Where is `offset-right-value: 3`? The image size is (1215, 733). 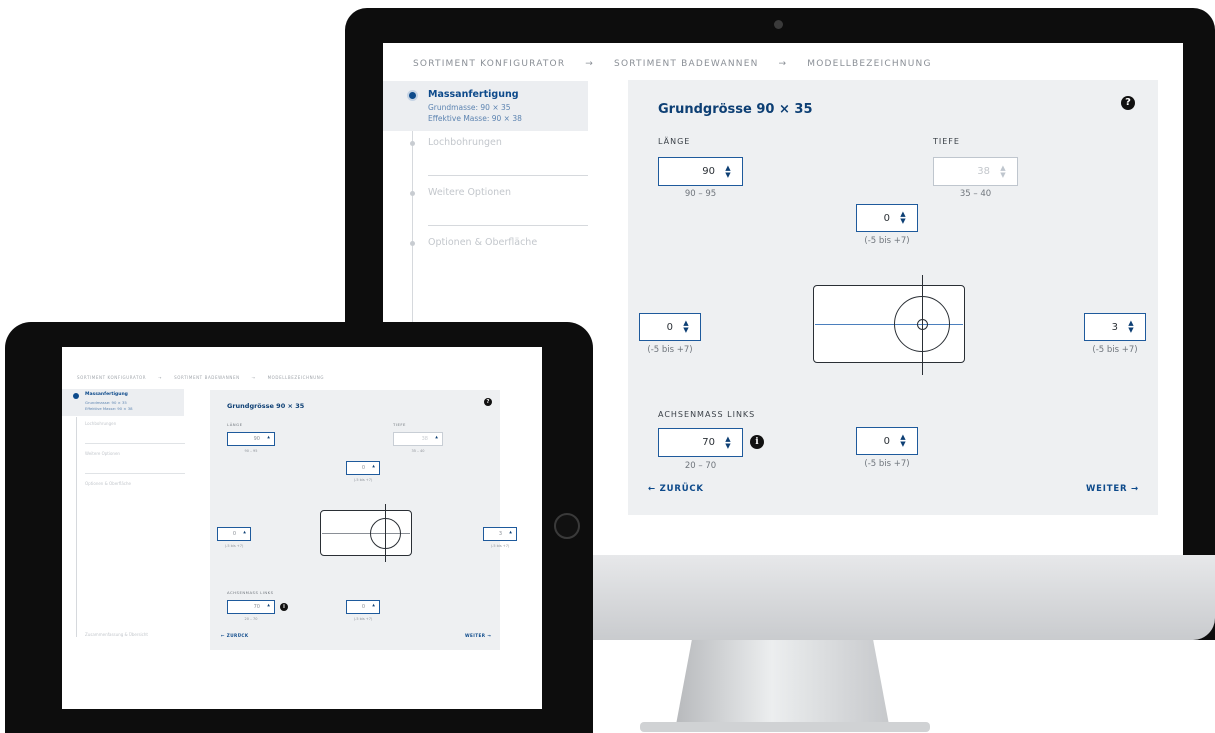
offset-right-value: 3 is located at coordinates (1114, 327).